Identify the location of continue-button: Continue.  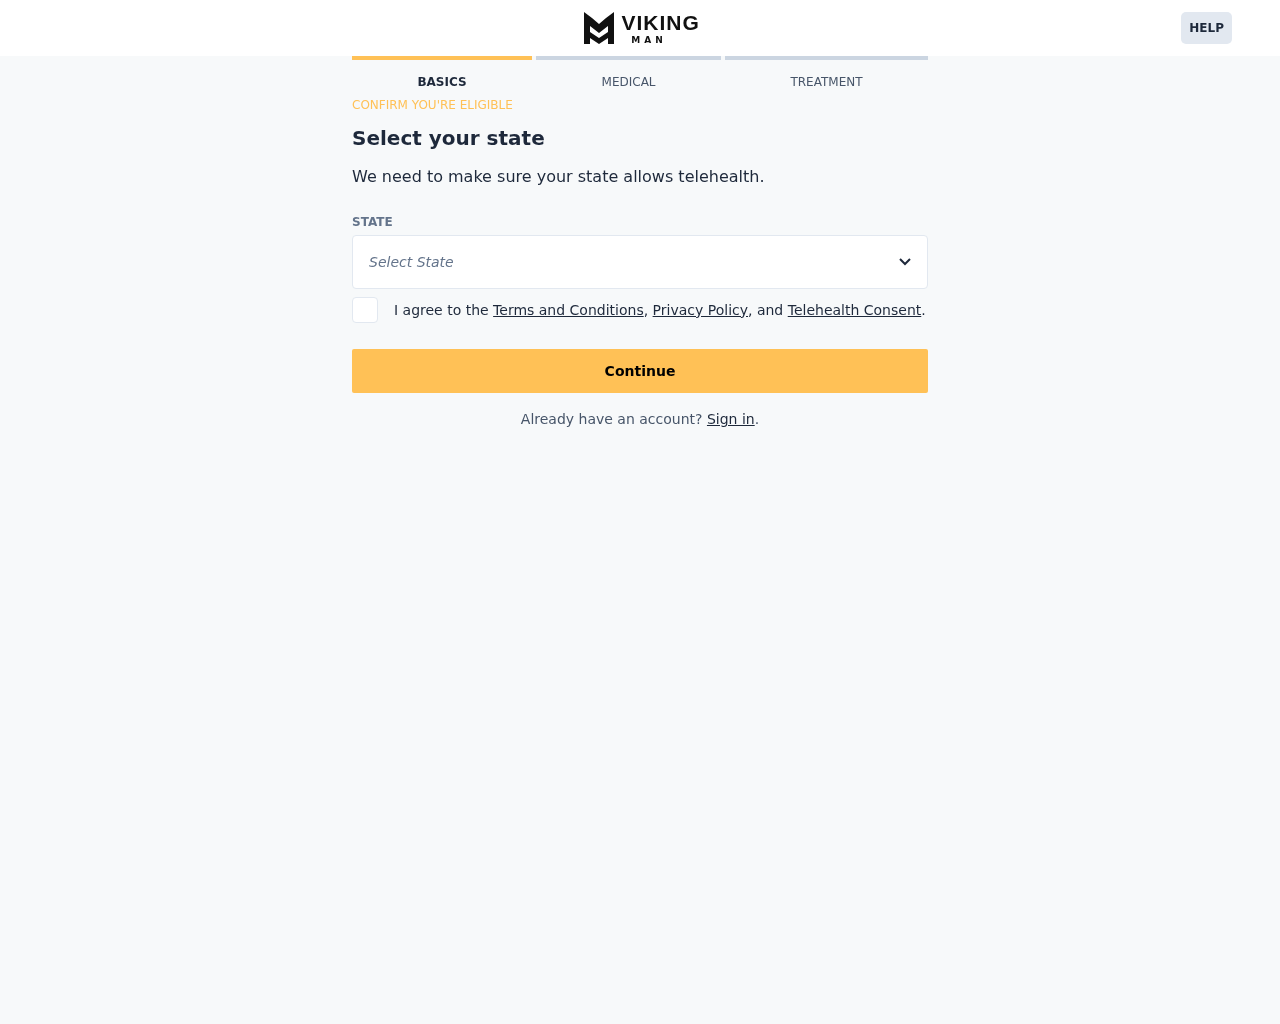
(640, 371).